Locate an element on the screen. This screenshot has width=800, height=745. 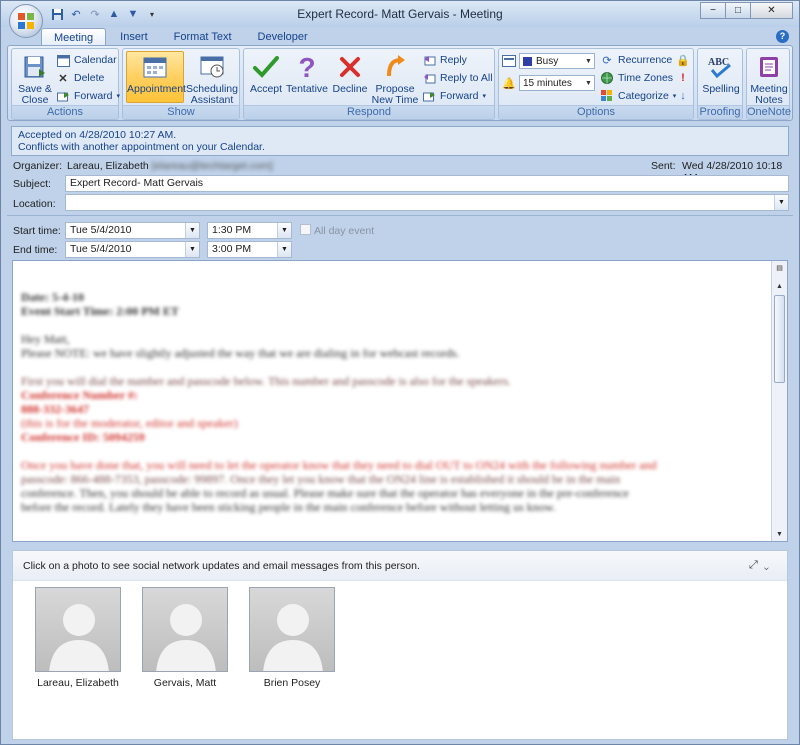
recurrence-button: ⟳ Recurrence is located at coordinates (636, 60).